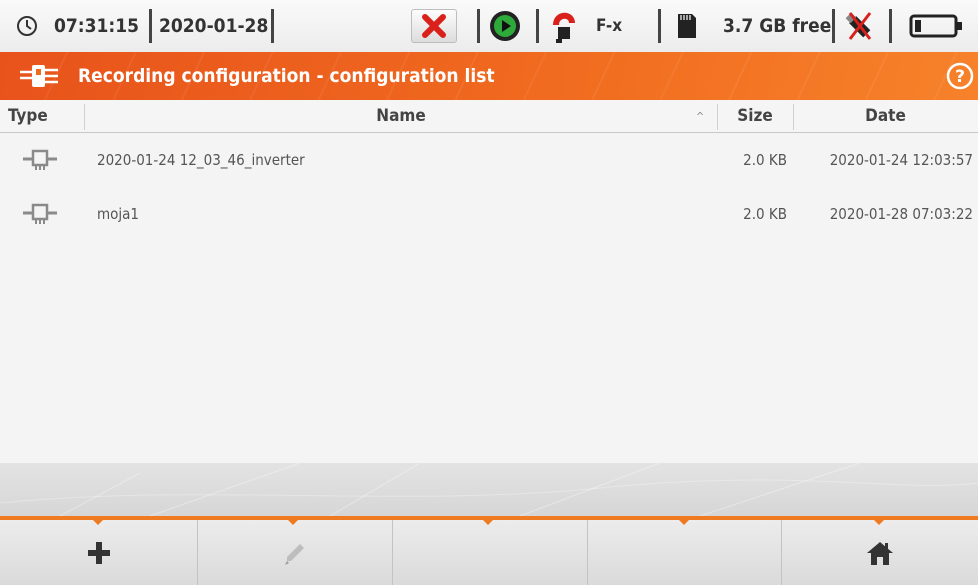  I want to click on date-readout: 2020-01-28, so click(214, 26).